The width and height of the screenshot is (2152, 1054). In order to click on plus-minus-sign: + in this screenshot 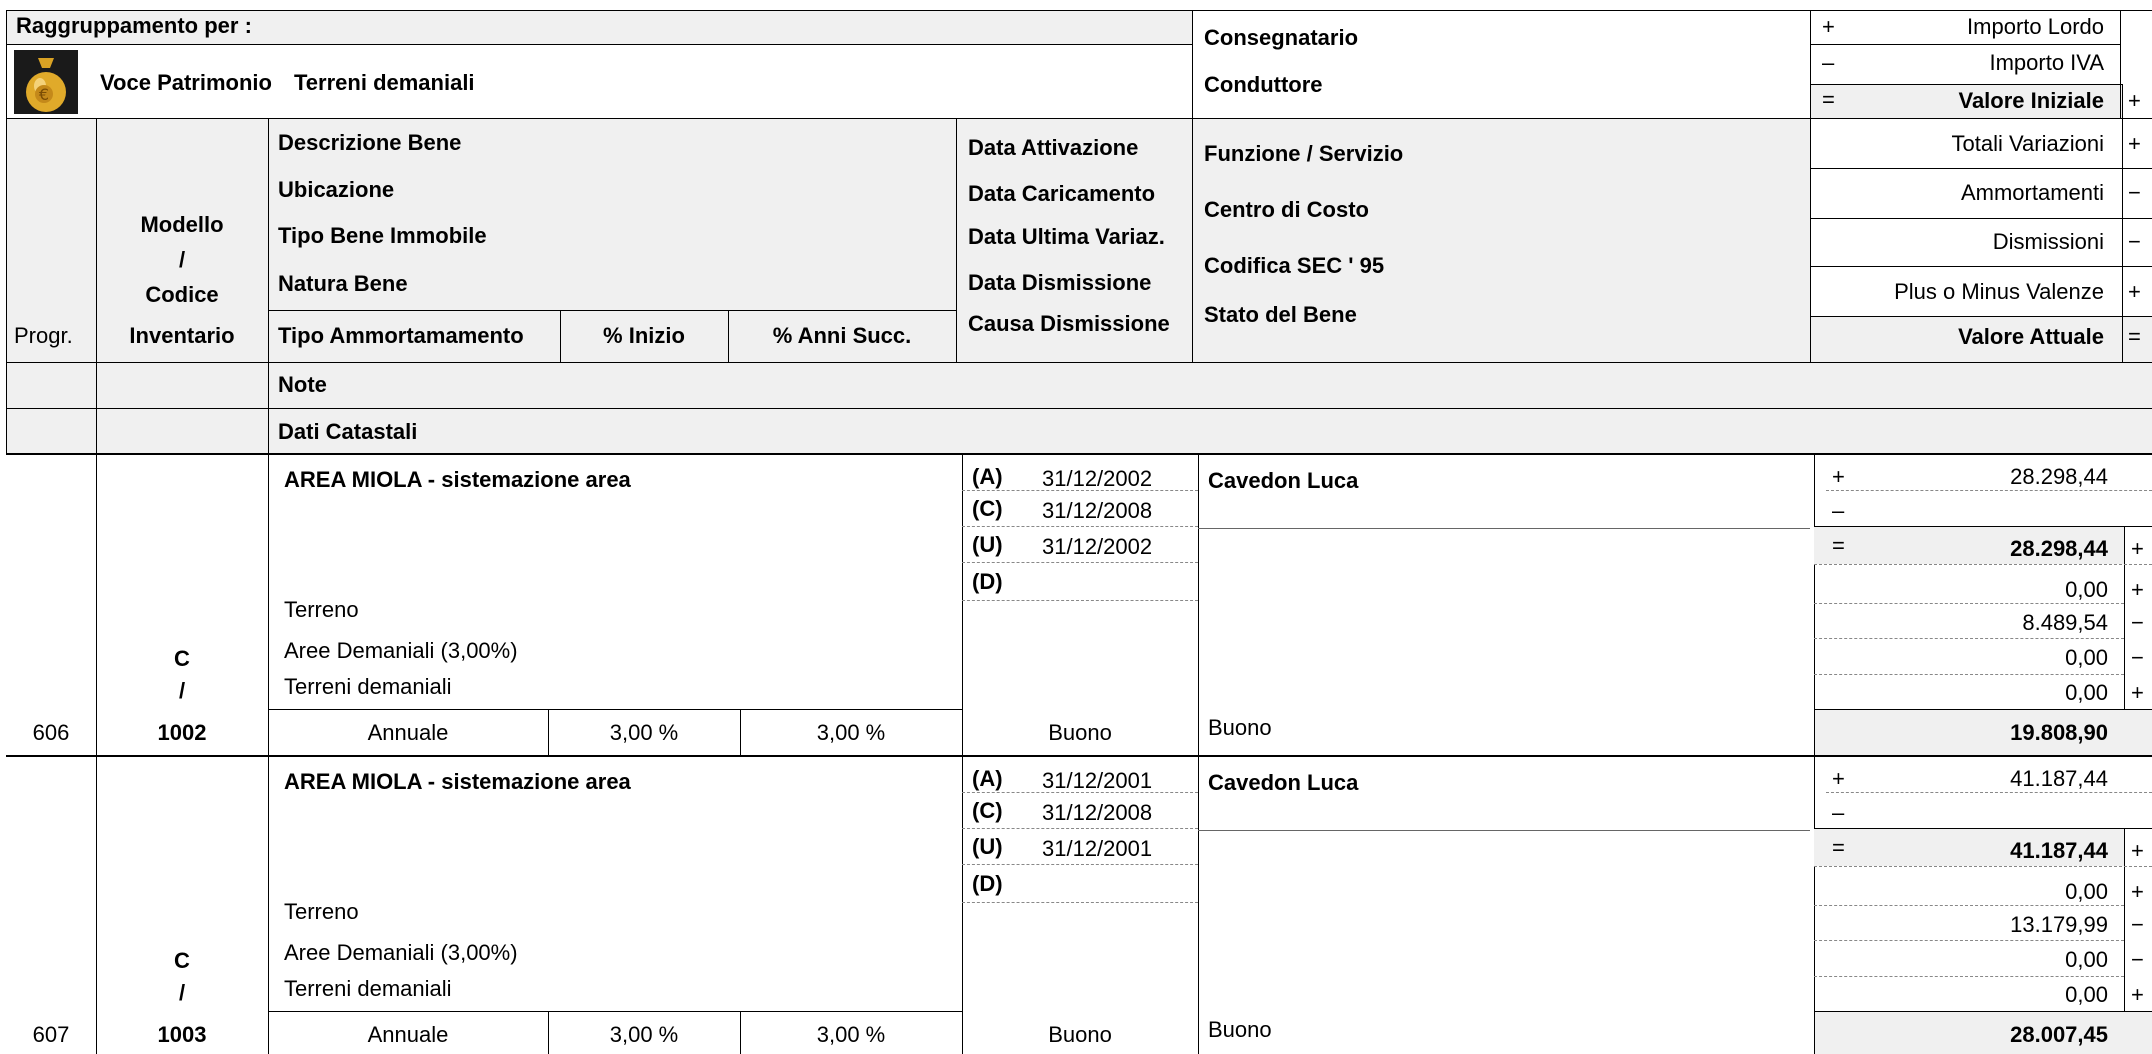, I will do `click(2134, 291)`.